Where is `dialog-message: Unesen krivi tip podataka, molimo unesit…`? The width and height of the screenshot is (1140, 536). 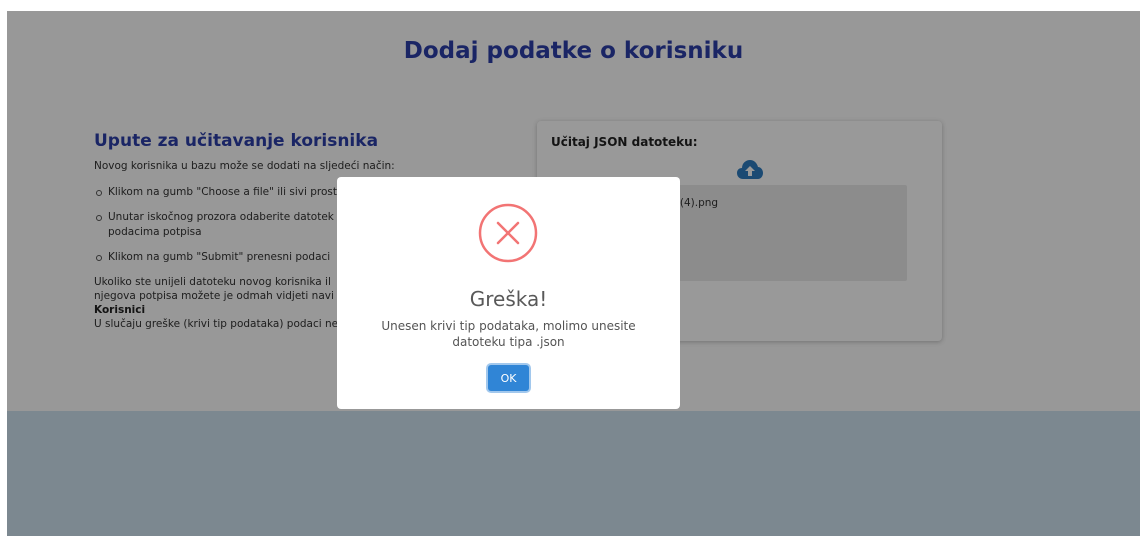
dialog-message: Unesen krivi tip podataka, molimo unesit… is located at coordinates (508, 334).